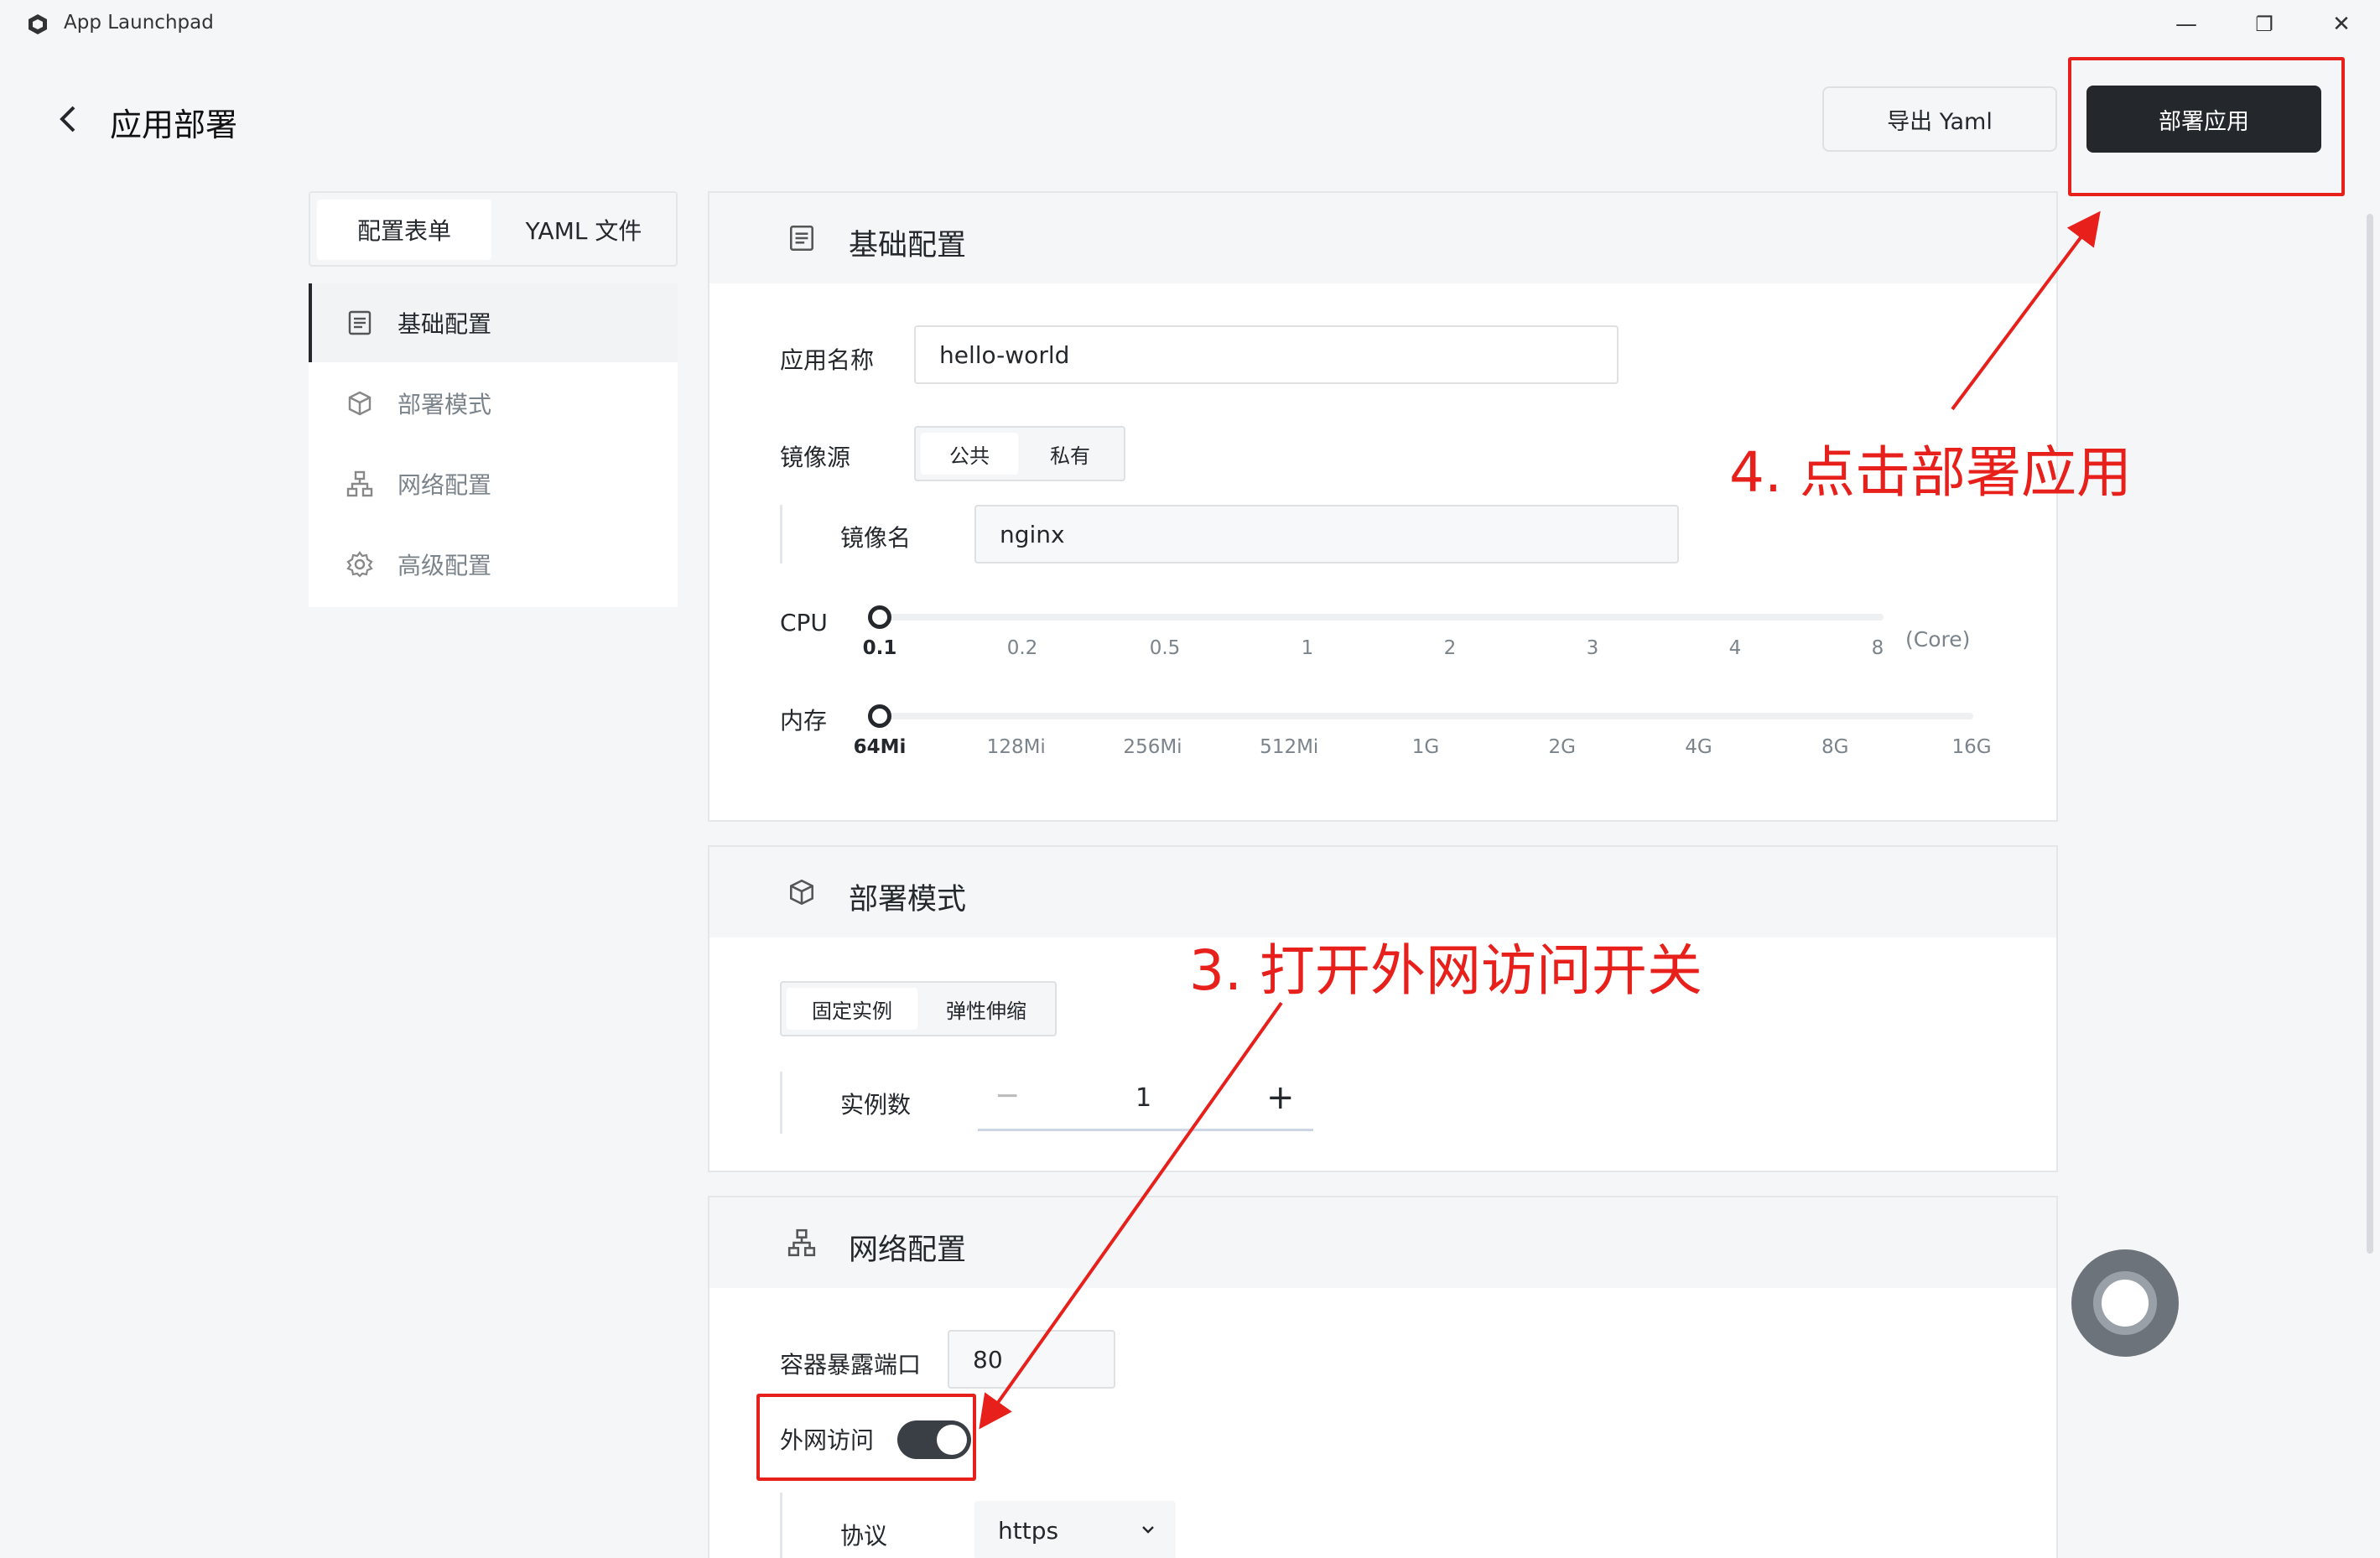 The image size is (2380, 1558). What do you see at coordinates (1070, 454) in the screenshot?
I see `image-source-private: 私有` at bounding box center [1070, 454].